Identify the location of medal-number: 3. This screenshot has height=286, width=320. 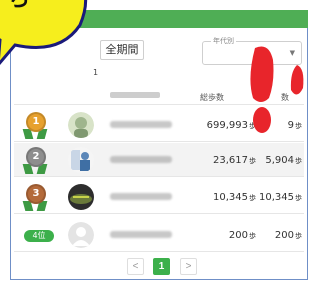
(36, 194).